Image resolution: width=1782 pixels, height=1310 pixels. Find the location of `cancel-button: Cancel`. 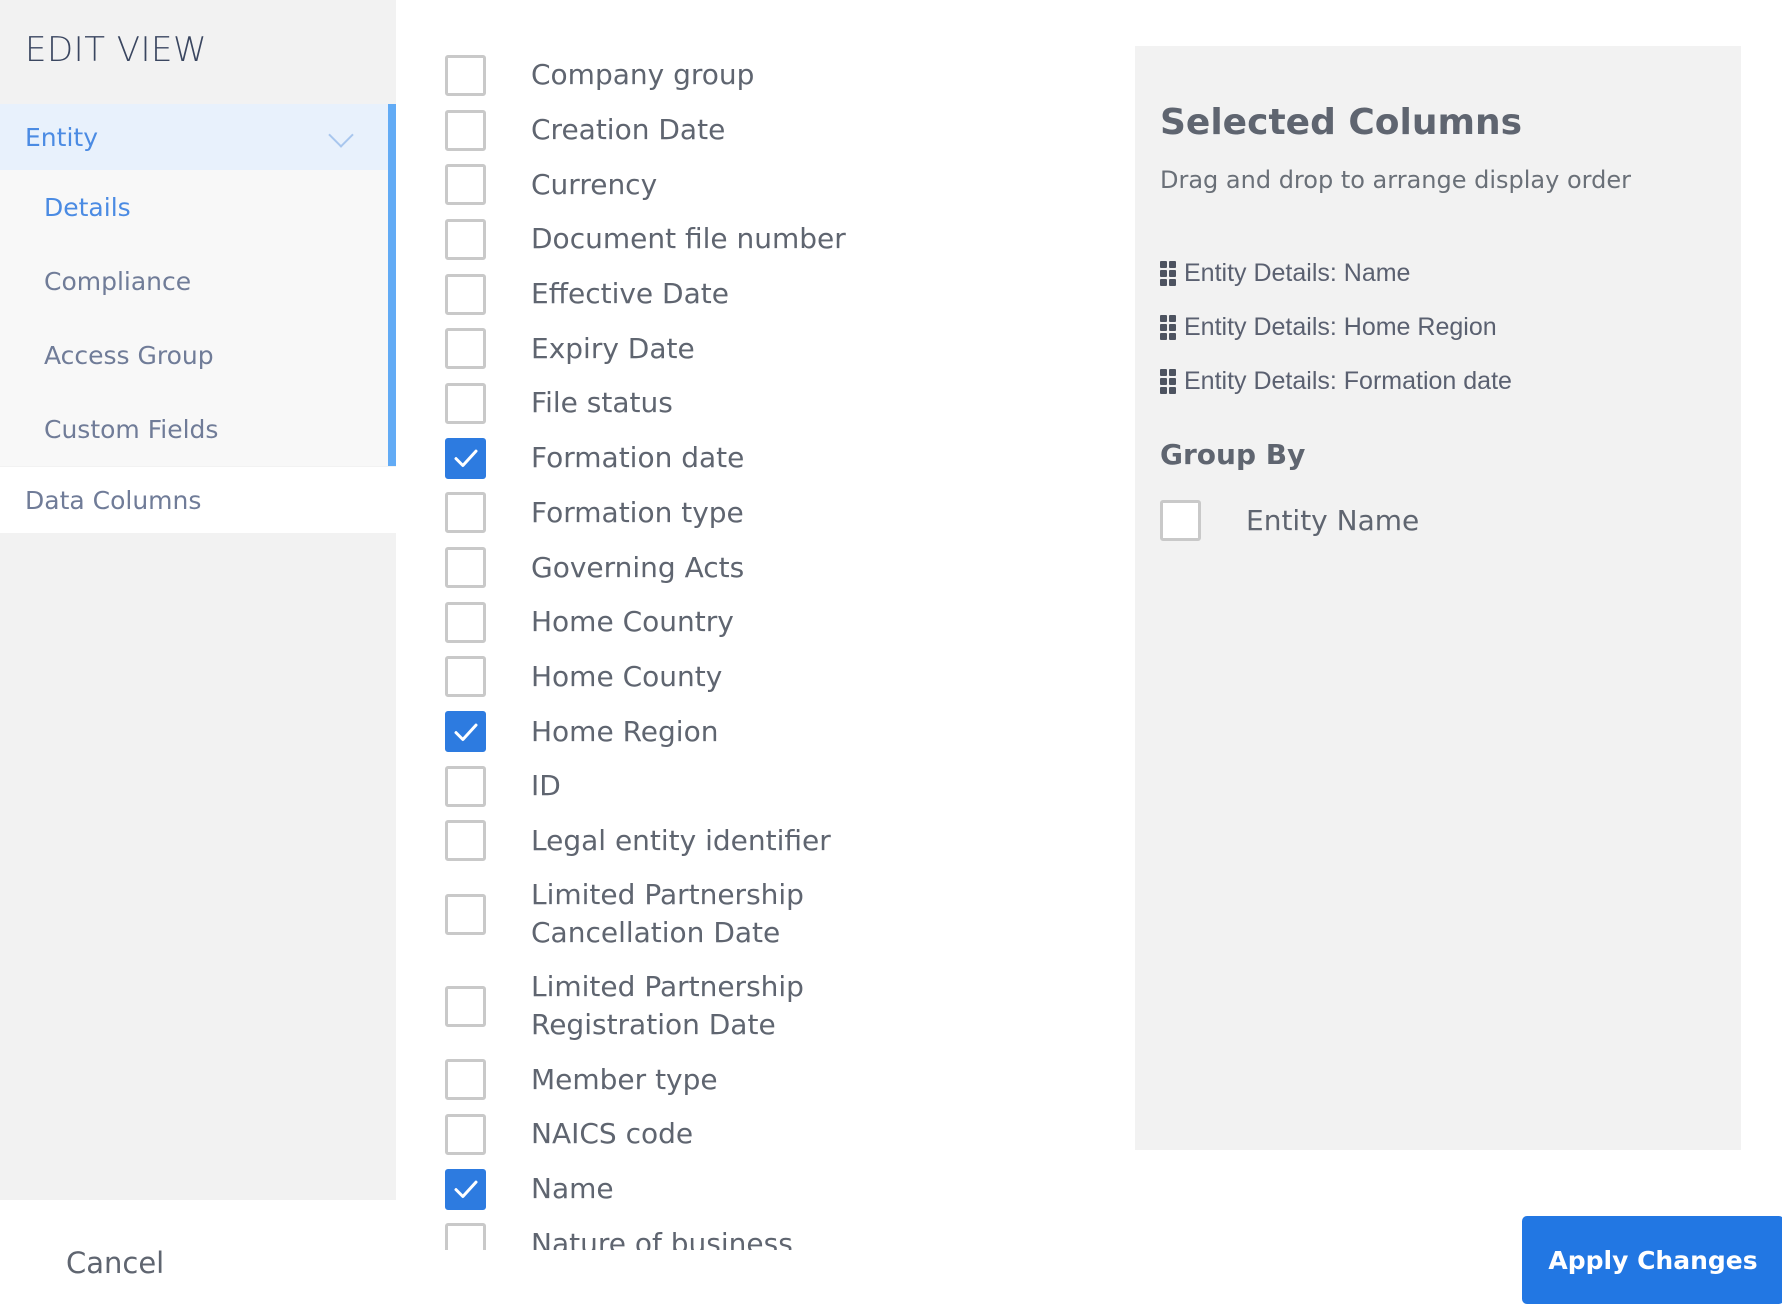

cancel-button: Cancel is located at coordinates (115, 1263).